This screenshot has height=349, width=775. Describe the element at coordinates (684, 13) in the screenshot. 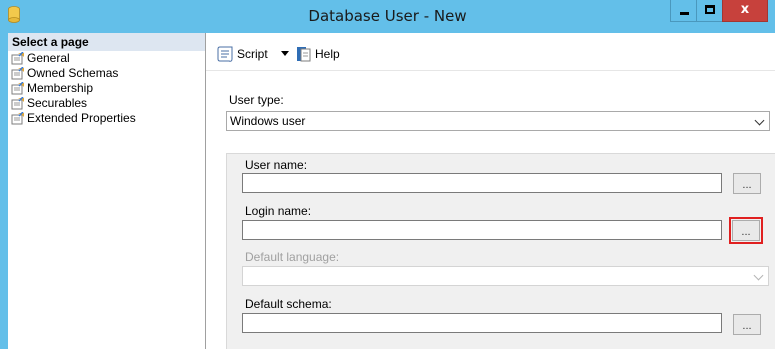

I see `minimize-icon` at that location.